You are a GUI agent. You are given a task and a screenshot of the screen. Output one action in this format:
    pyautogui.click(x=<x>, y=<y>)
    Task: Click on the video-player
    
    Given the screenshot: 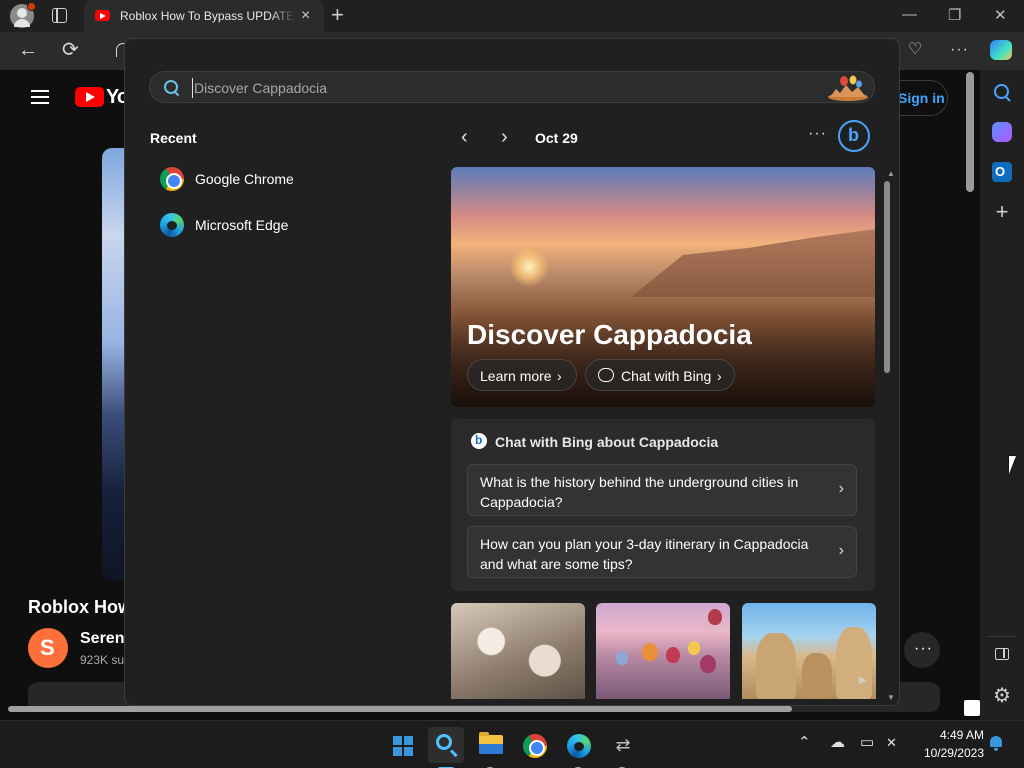 What is the action you would take?
    pyautogui.click(x=114, y=364)
    